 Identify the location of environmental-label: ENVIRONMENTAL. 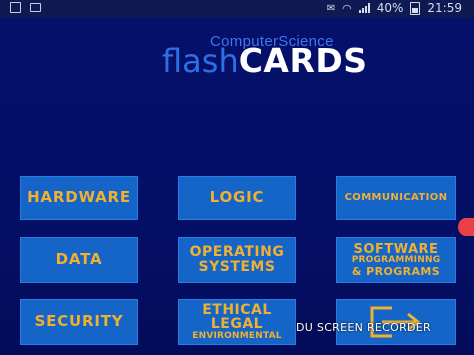
(237, 335).